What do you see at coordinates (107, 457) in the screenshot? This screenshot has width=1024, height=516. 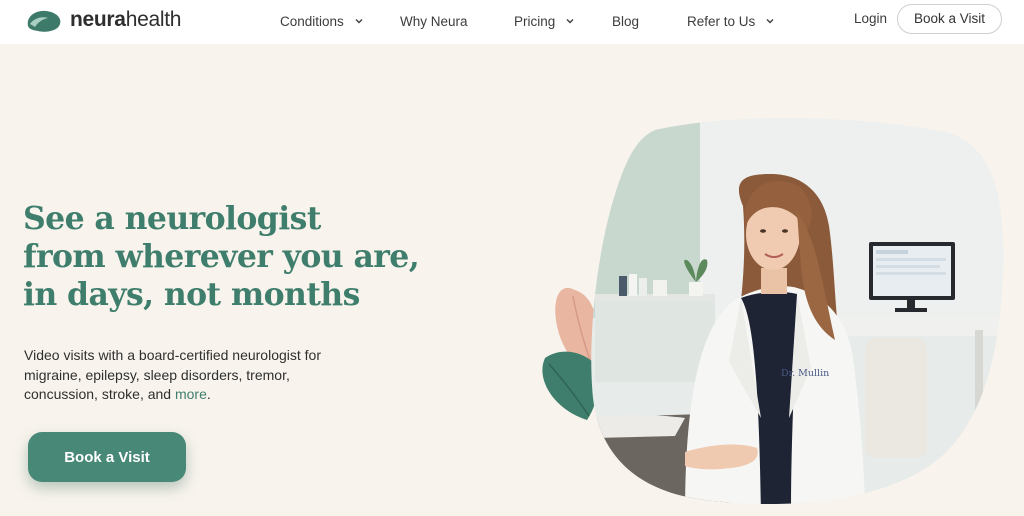 I see `book-visit-cta-button: Book a Visit` at bounding box center [107, 457].